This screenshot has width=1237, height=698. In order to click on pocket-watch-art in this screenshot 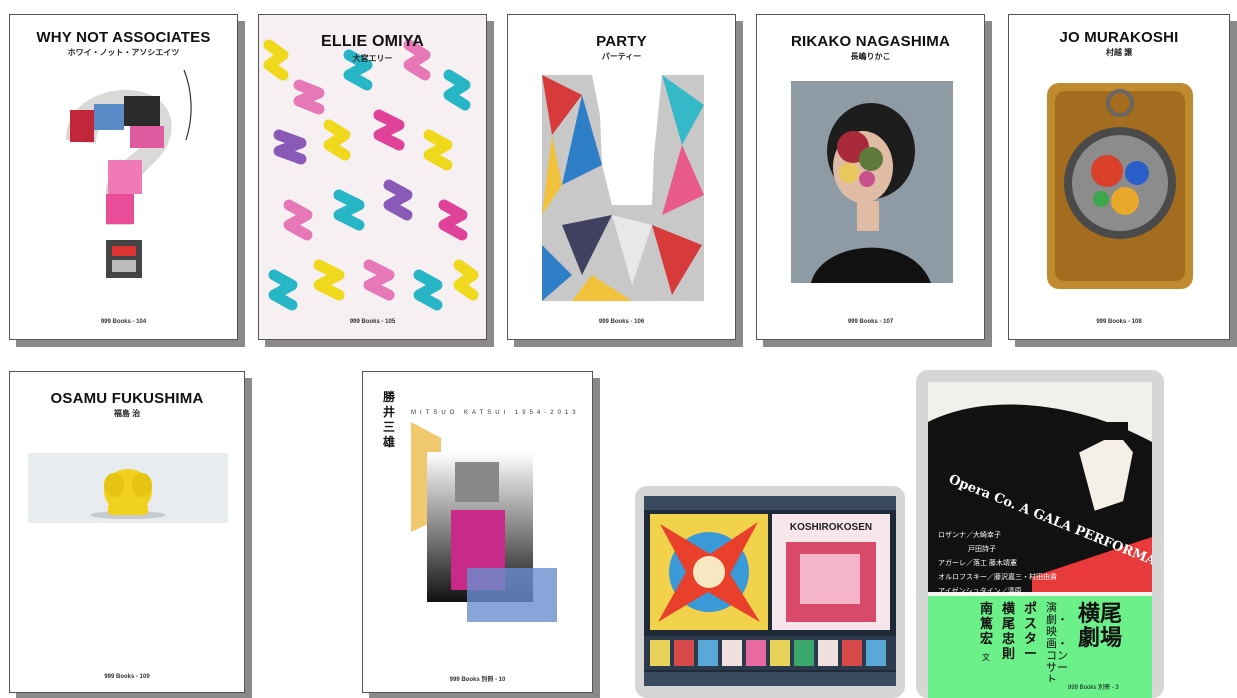, I will do `click(1120, 186)`.